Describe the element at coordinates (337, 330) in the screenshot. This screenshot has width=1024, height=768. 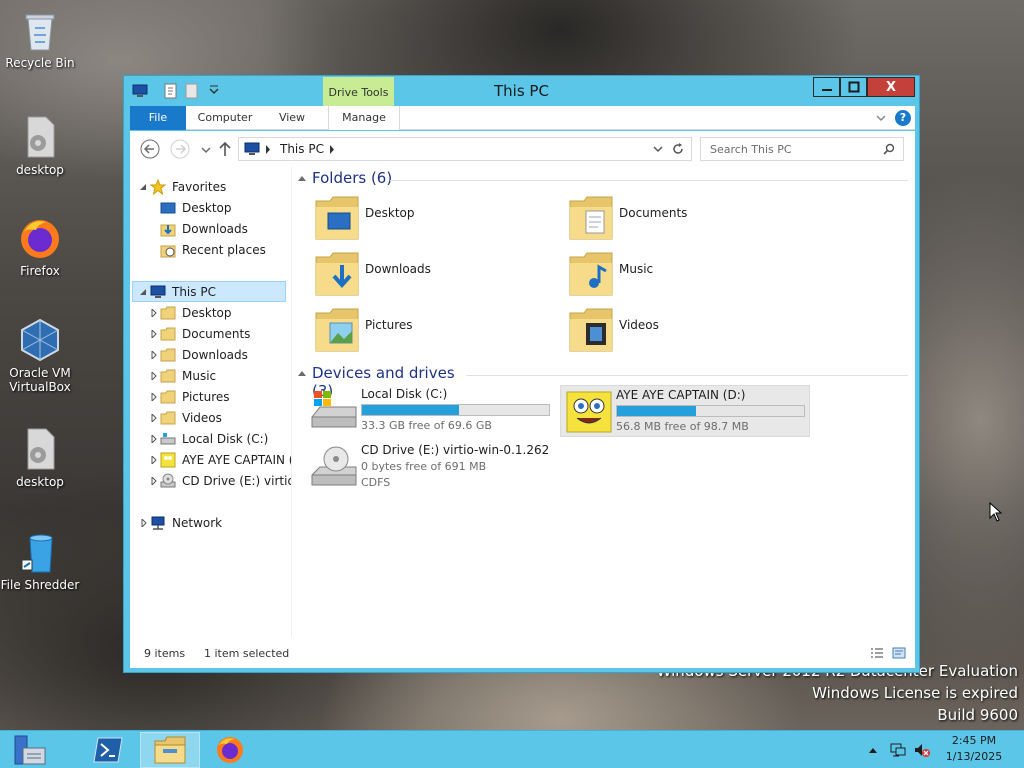
I see `pictures-folder-icon` at that location.